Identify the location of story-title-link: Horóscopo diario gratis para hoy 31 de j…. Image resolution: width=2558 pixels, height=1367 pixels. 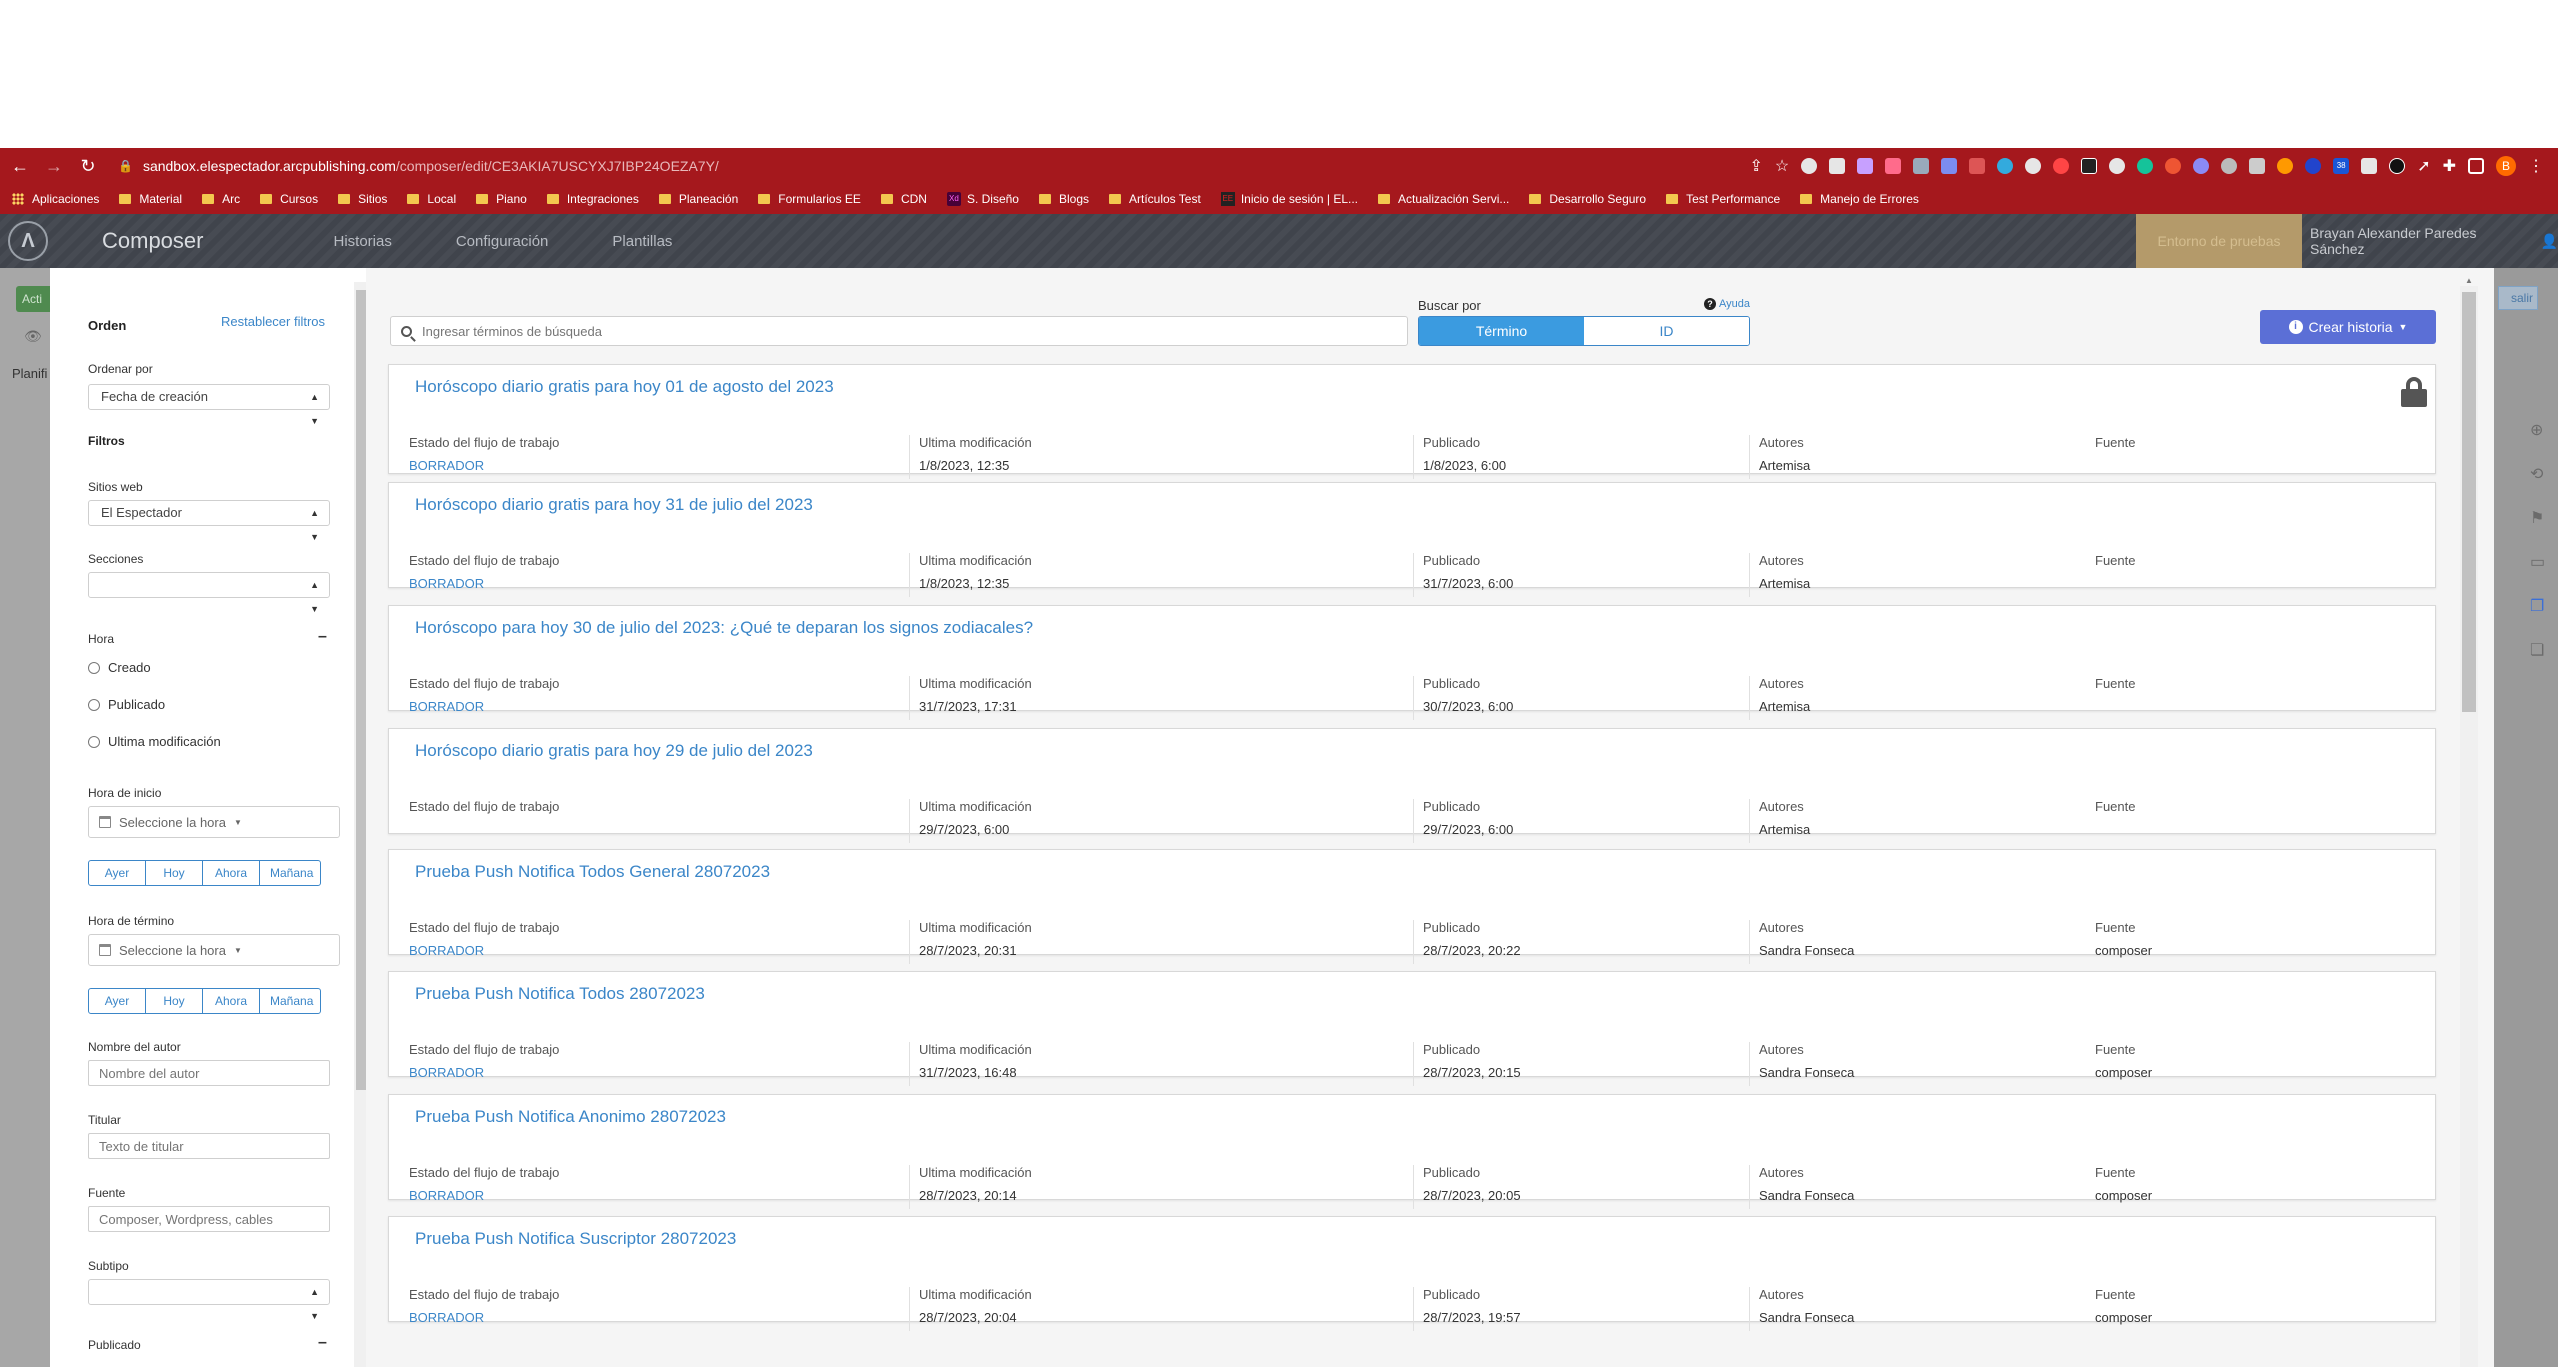
(614, 505).